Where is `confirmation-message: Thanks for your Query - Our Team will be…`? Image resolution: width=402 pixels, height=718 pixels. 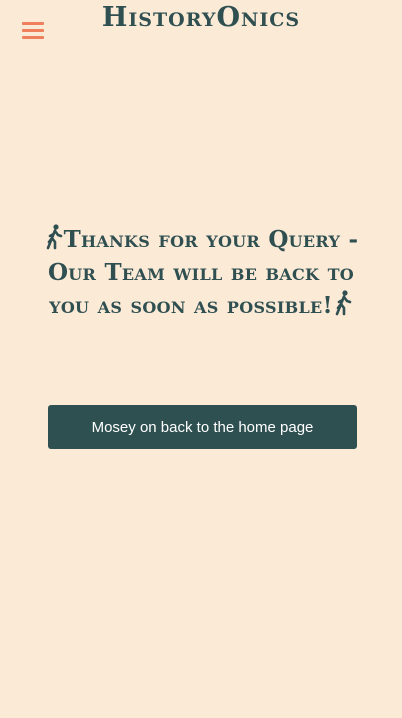 confirmation-message: Thanks for your Query - Our Team will be… is located at coordinates (201, 272).